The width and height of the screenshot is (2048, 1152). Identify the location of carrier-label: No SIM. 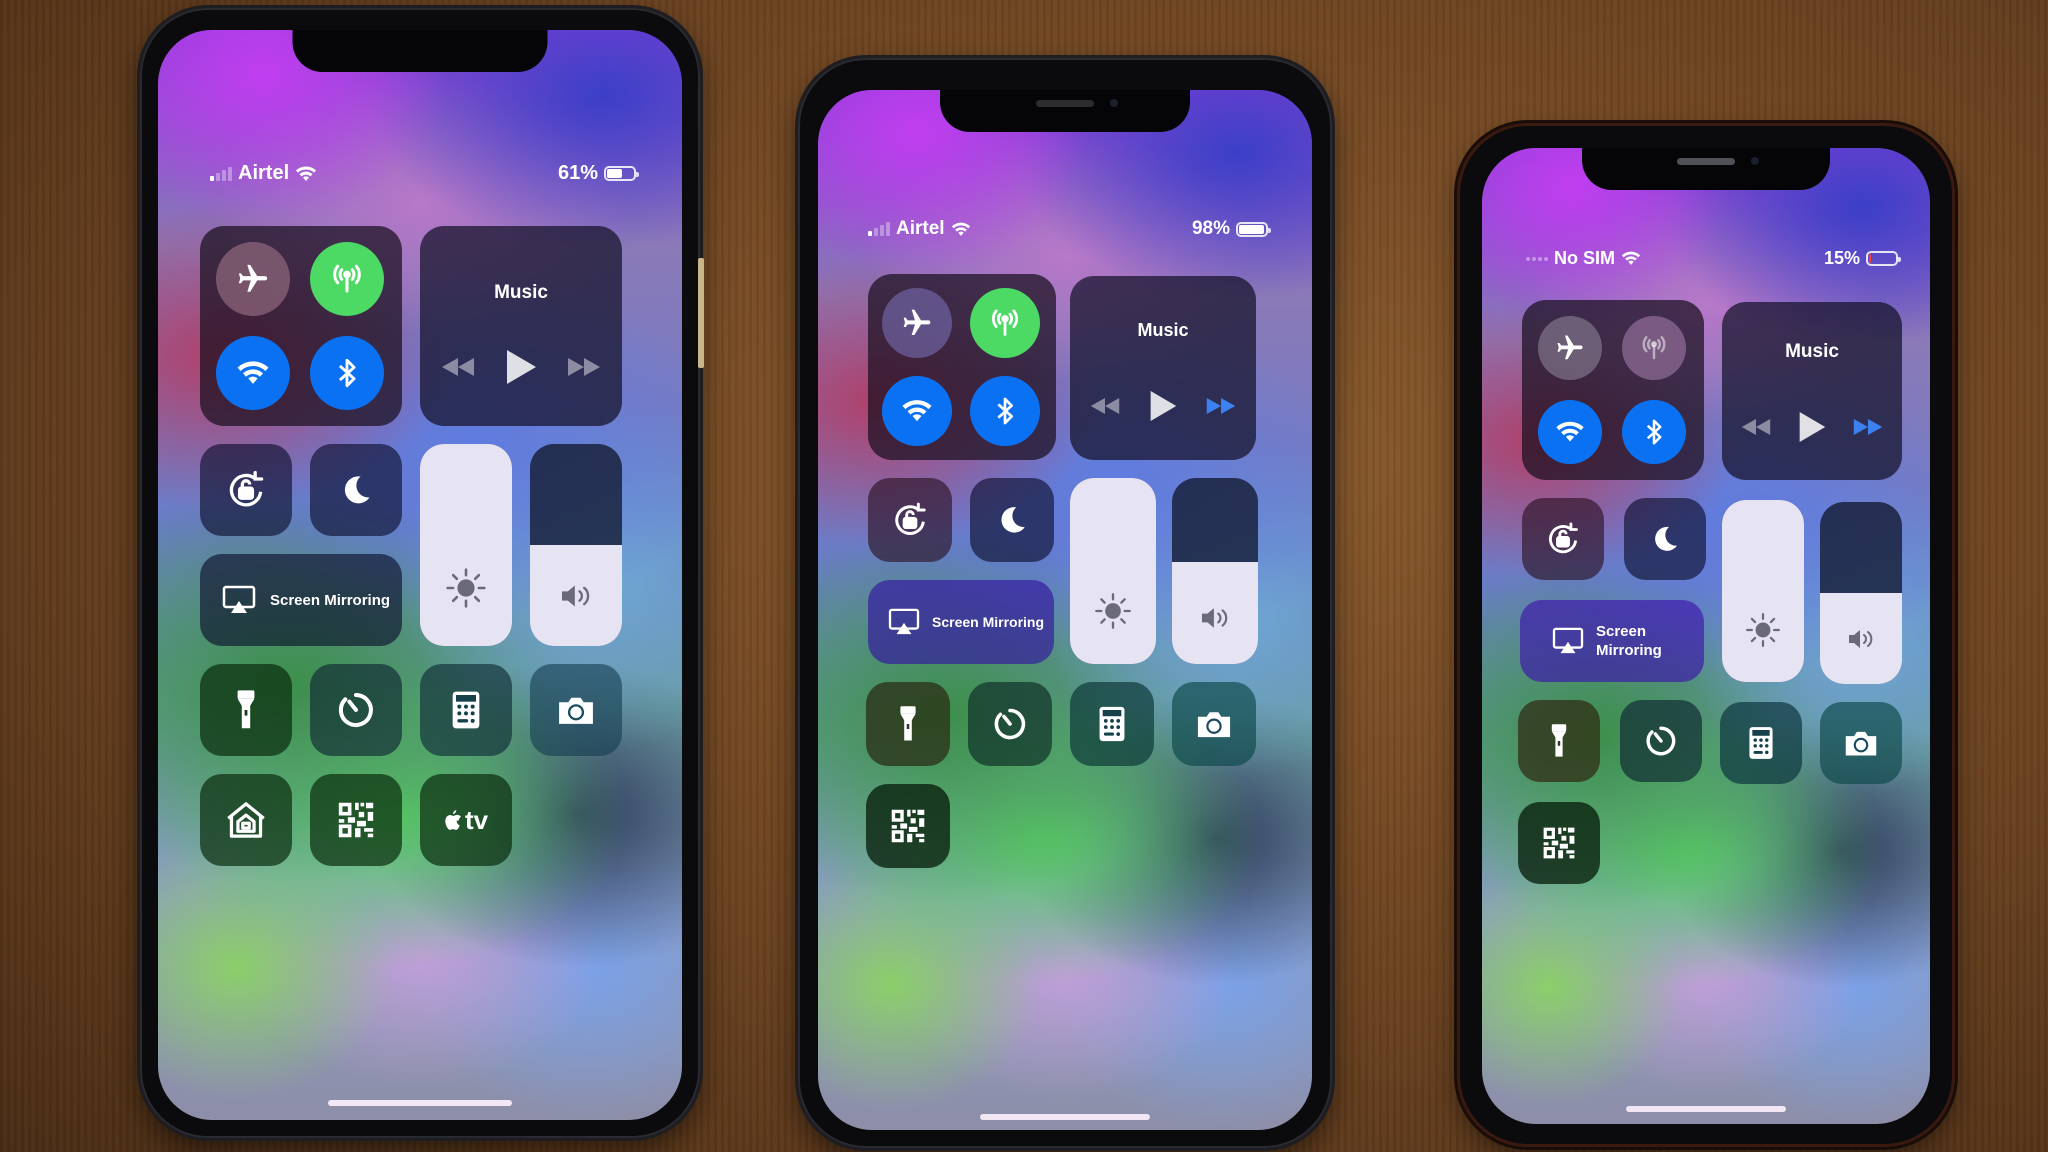
(1584, 258).